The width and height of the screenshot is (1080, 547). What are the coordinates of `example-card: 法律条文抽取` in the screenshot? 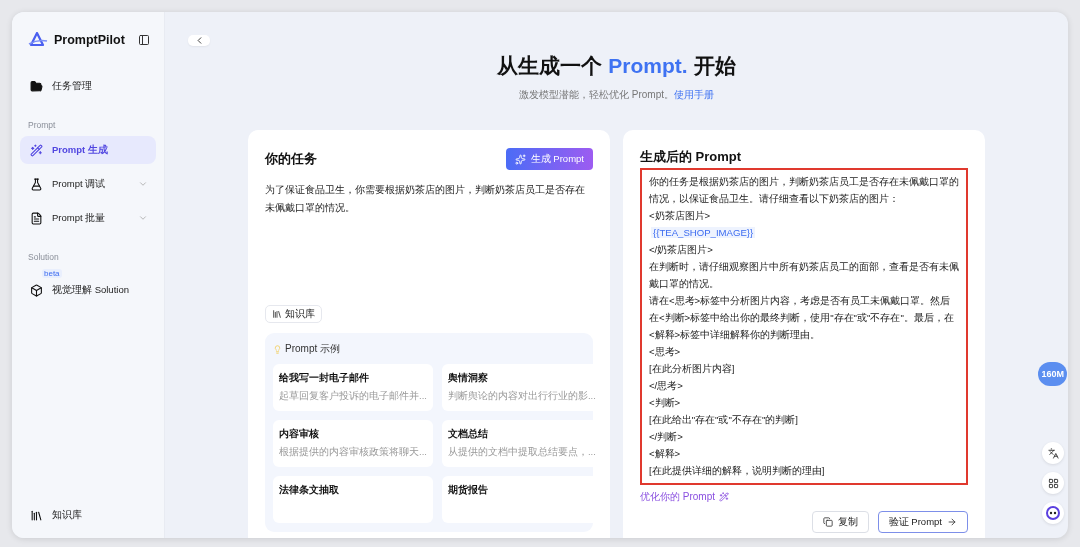 It's located at (353, 499).